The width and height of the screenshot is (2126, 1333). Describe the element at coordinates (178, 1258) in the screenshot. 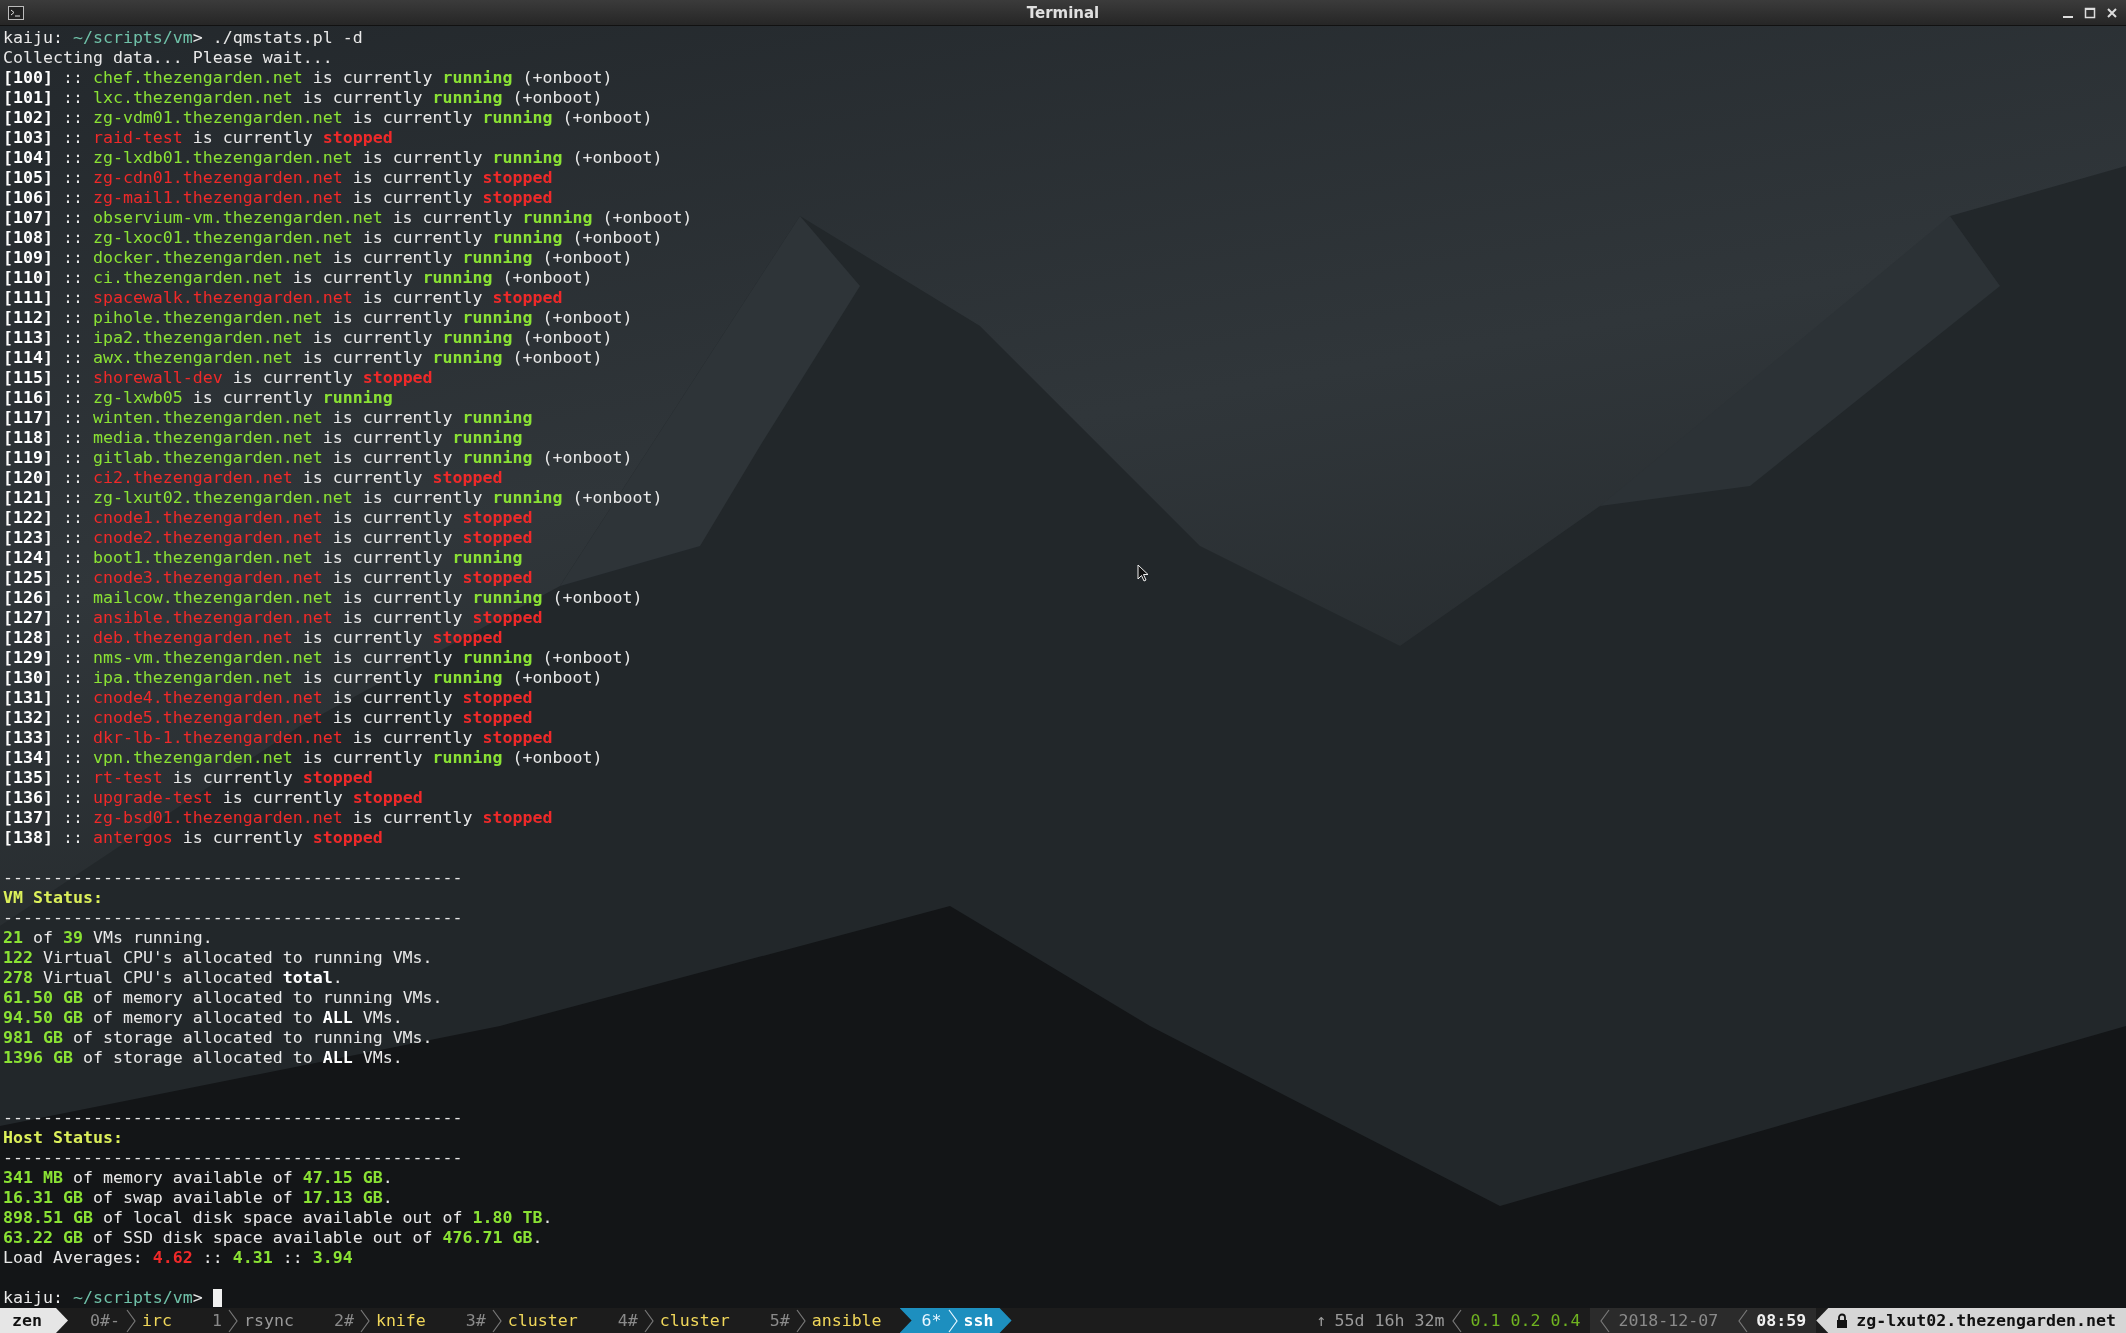

I see `output-line: Load Averages: 4.62 :: 4.31 :: 3.94` at that location.